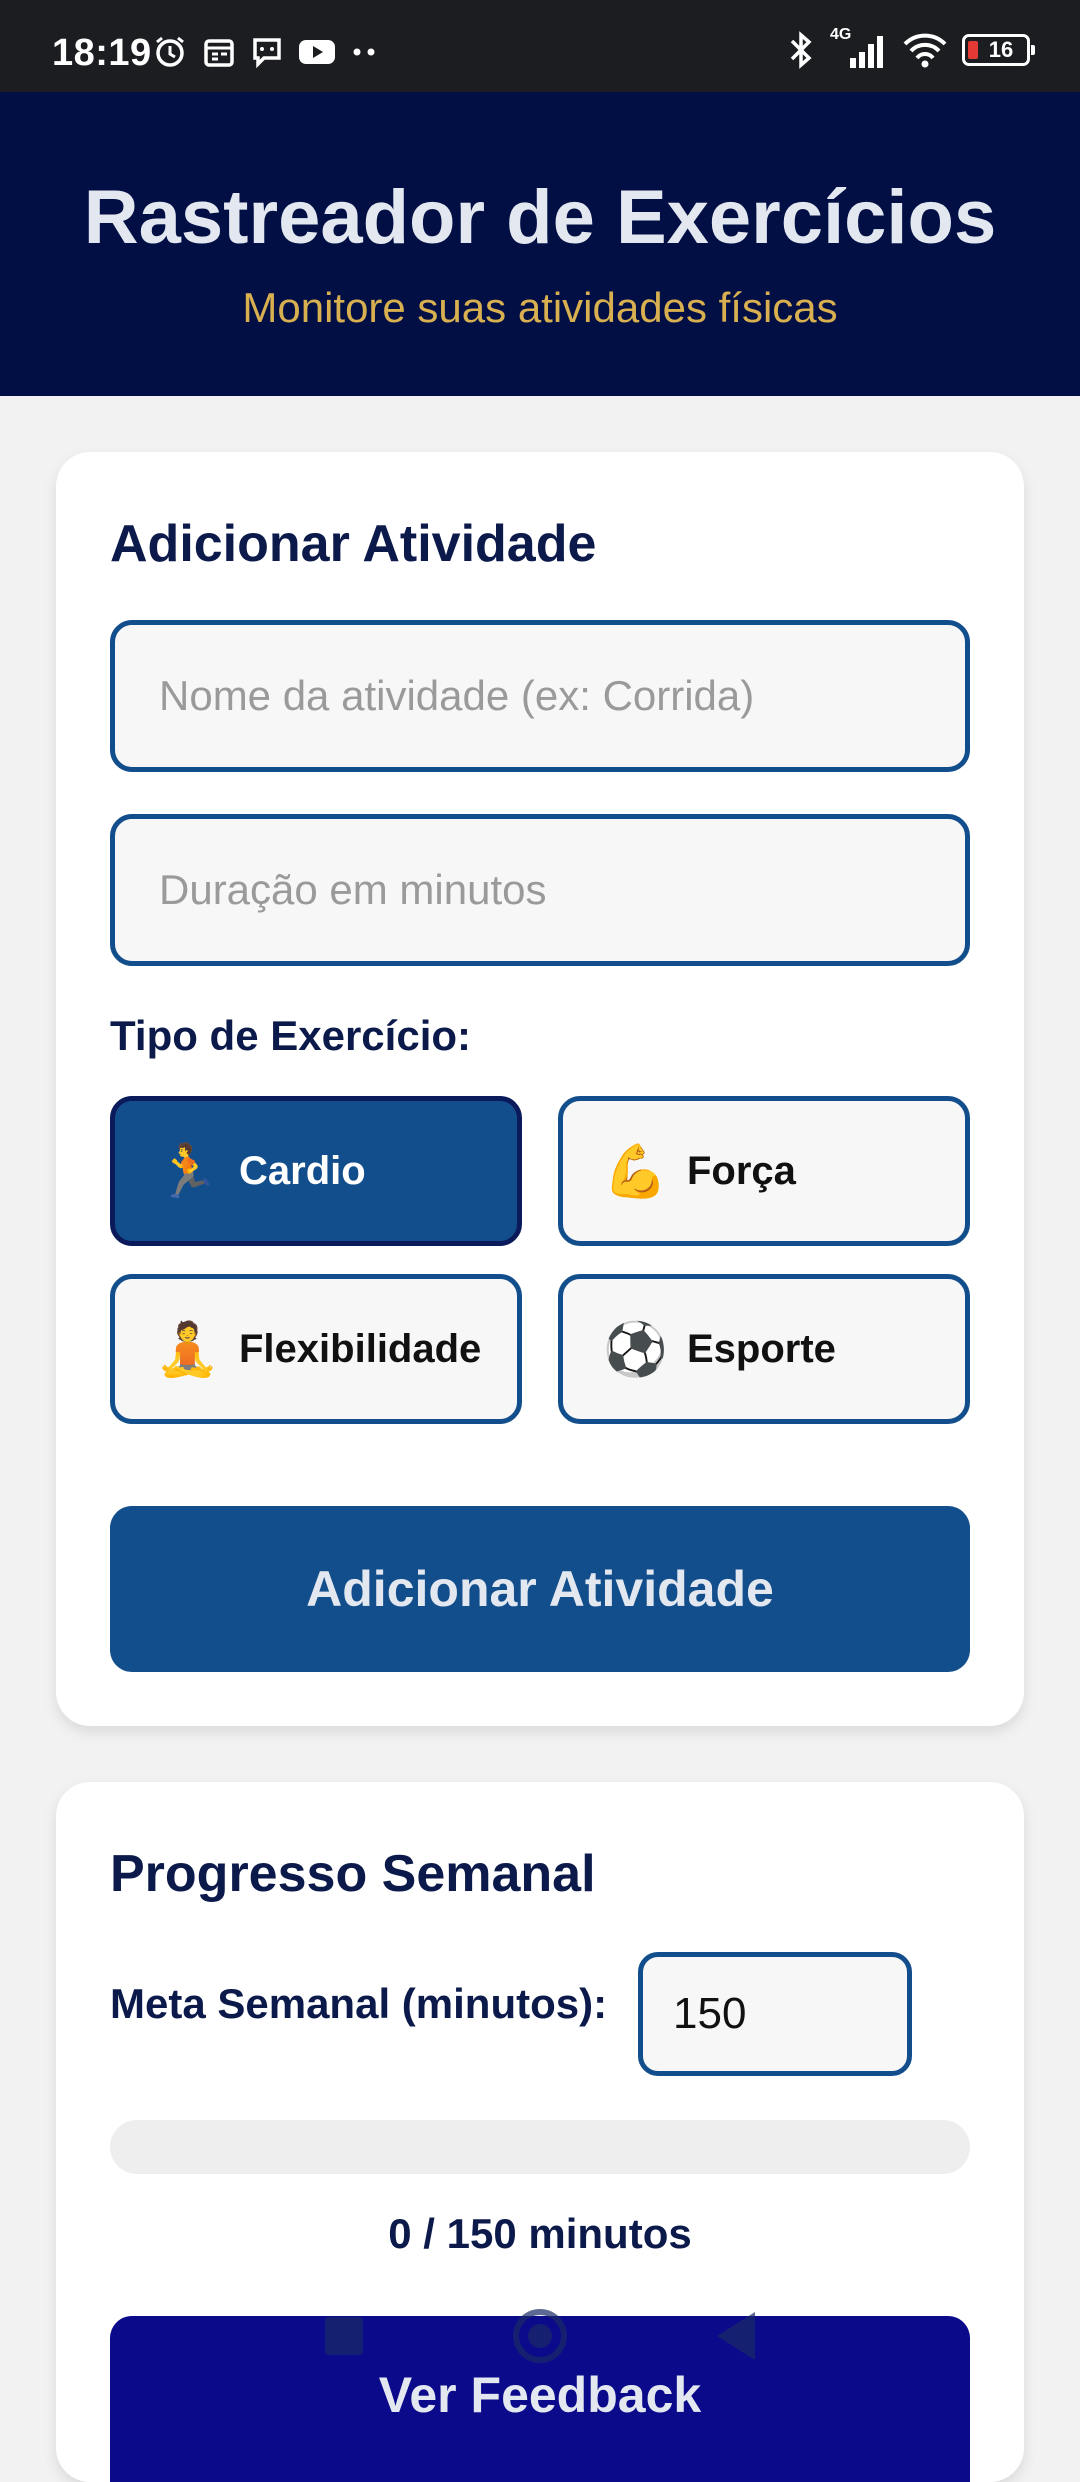 The image size is (1080, 2482). What do you see at coordinates (775, 2014) in the screenshot?
I see `weekly-goal-input` at bounding box center [775, 2014].